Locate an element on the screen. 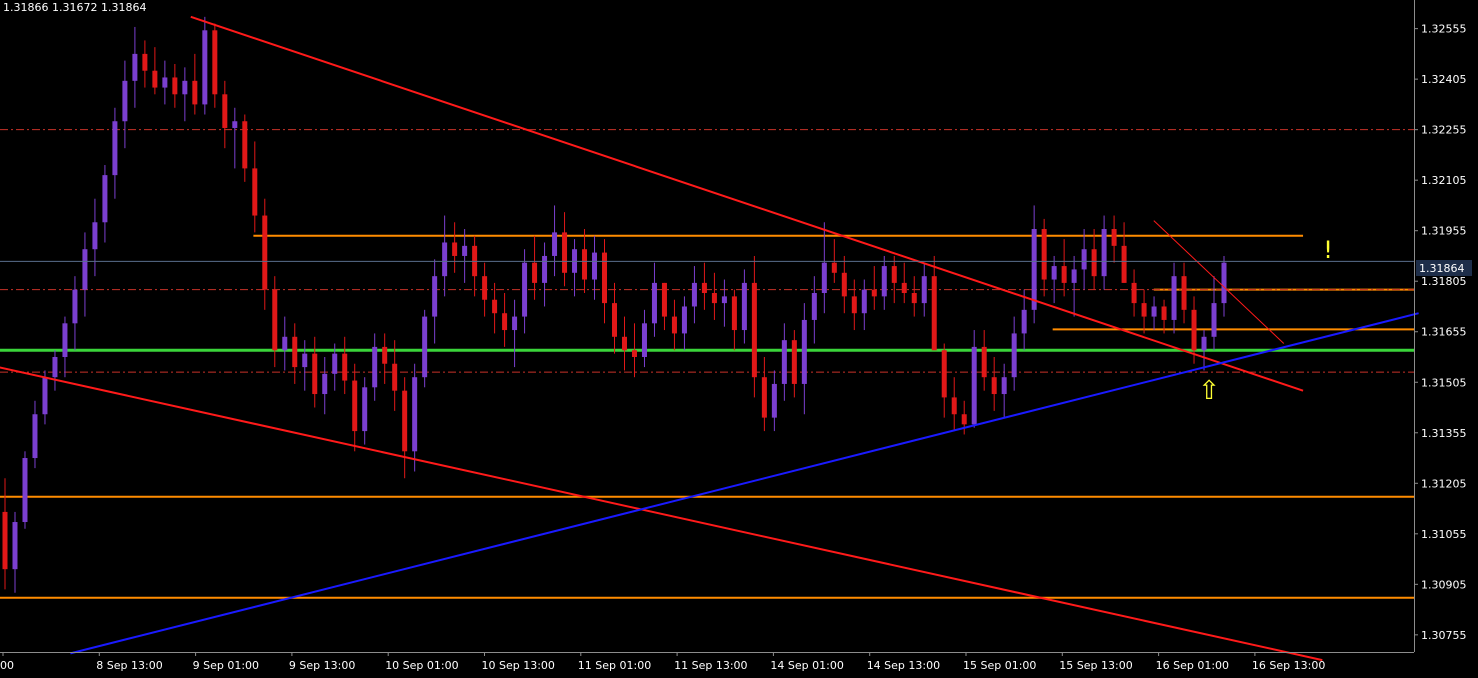 The height and width of the screenshot is (678, 1478). x-tick-label: 10 Sep 13:00 is located at coordinates (518, 665).